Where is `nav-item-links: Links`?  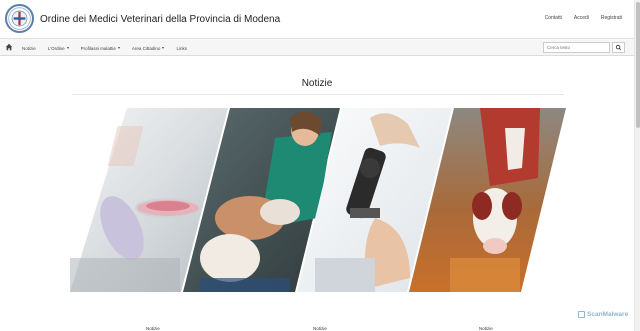
nav-item-links: Links is located at coordinates (181, 48).